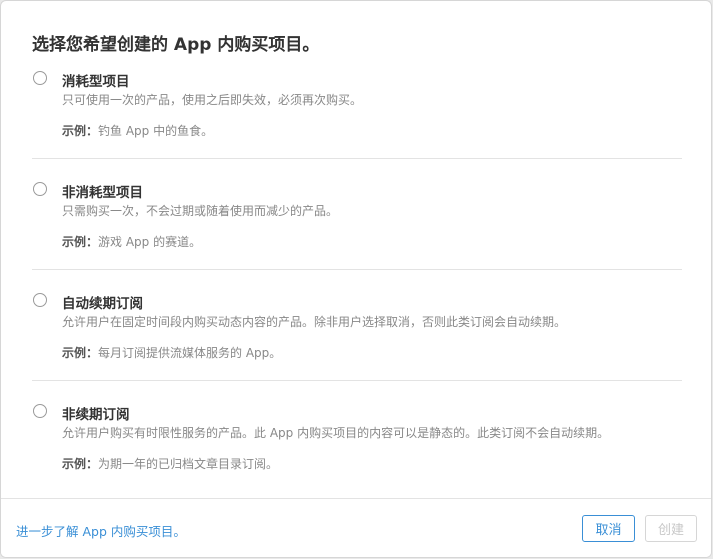  I want to click on option-title: 自动续期订阅, so click(102, 304).